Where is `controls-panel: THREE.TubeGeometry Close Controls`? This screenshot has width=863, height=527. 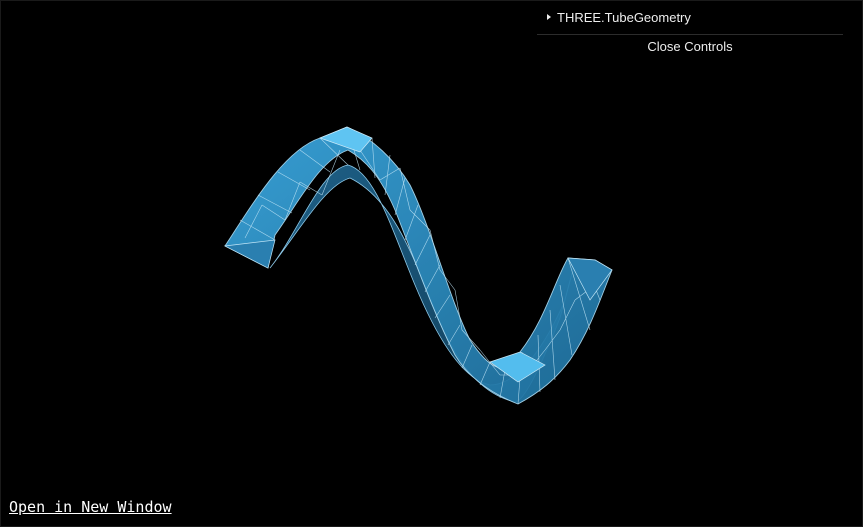
controls-panel: THREE.TubeGeometry Close Controls is located at coordinates (690, 29).